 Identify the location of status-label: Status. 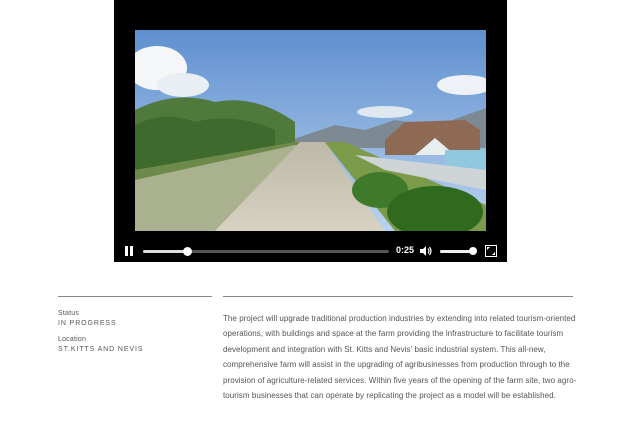
(69, 313).